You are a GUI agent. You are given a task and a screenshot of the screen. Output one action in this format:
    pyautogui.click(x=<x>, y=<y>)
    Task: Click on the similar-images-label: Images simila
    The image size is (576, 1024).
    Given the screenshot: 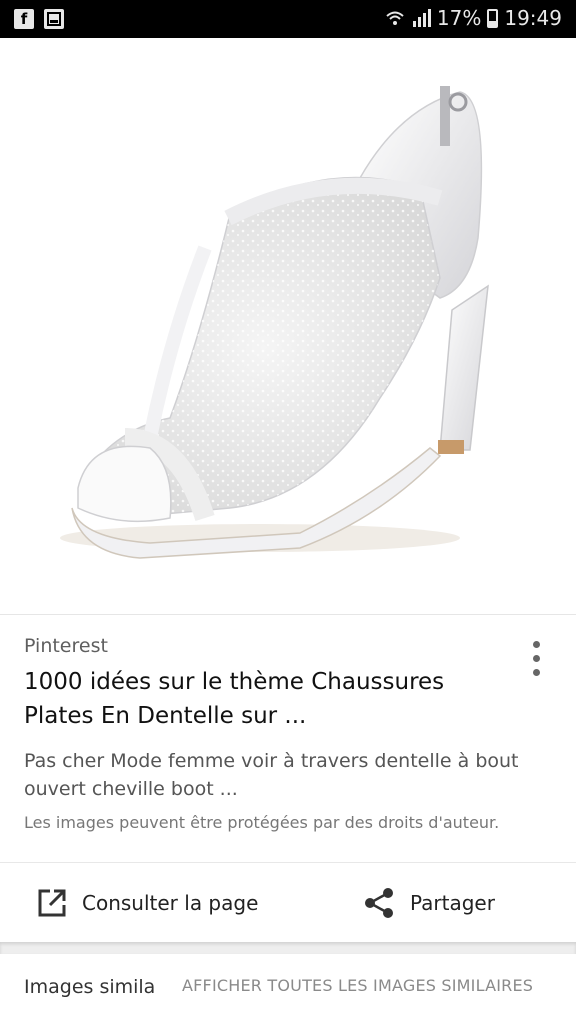 What is the action you would take?
    pyautogui.click(x=90, y=987)
    